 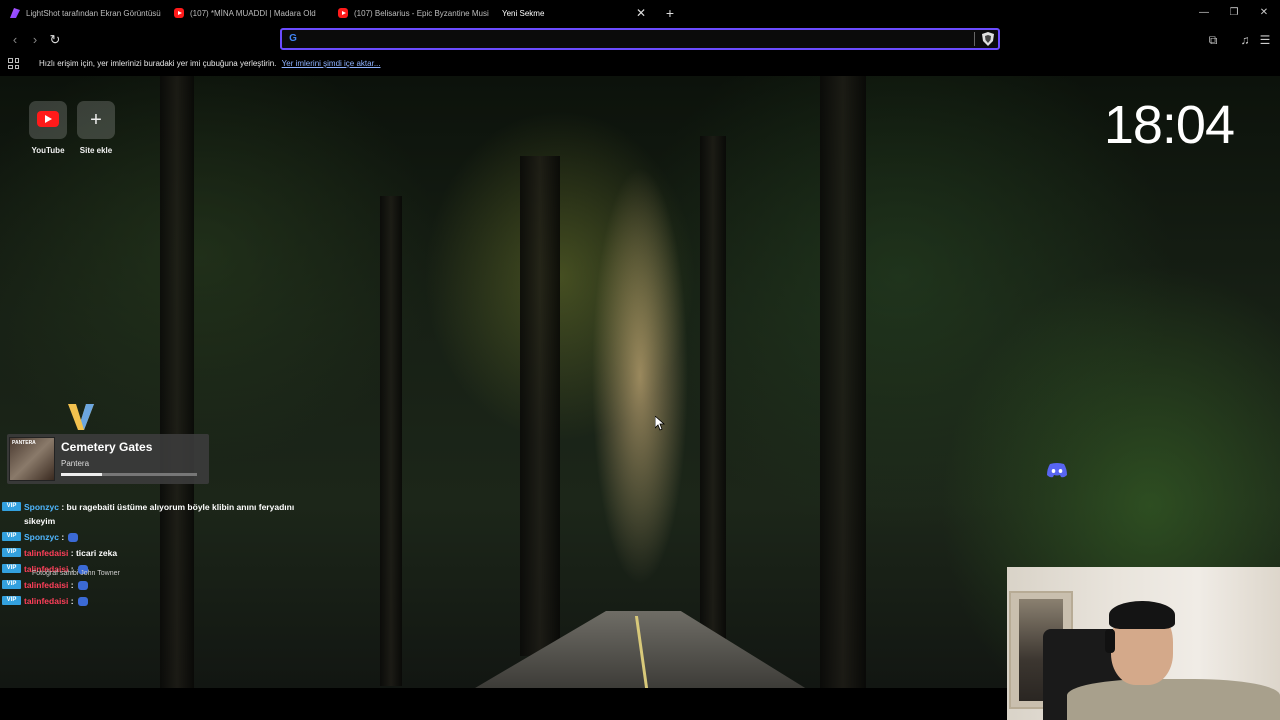 I want to click on album-art-text: PANTERA, so click(x=24, y=443).